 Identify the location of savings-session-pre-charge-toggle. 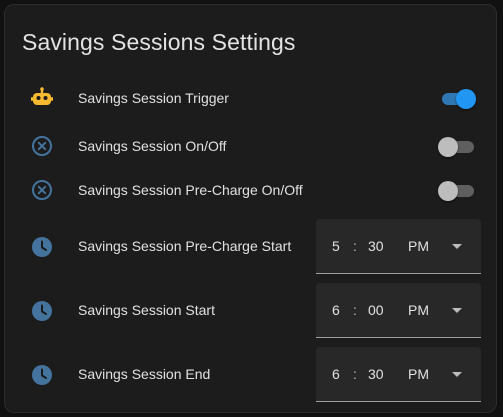
(457, 191).